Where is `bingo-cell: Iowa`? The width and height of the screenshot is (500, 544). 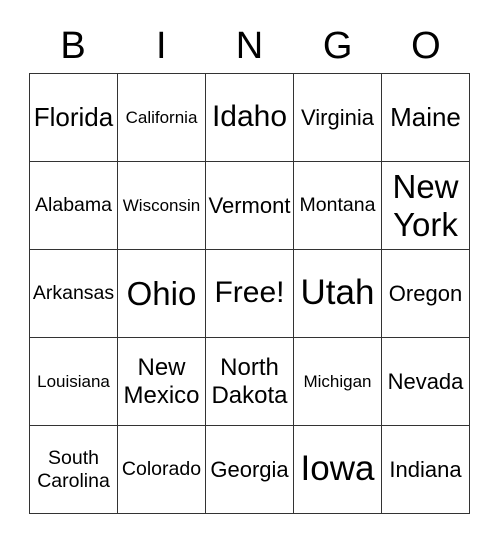
bingo-cell: Iowa is located at coordinates (338, 470).